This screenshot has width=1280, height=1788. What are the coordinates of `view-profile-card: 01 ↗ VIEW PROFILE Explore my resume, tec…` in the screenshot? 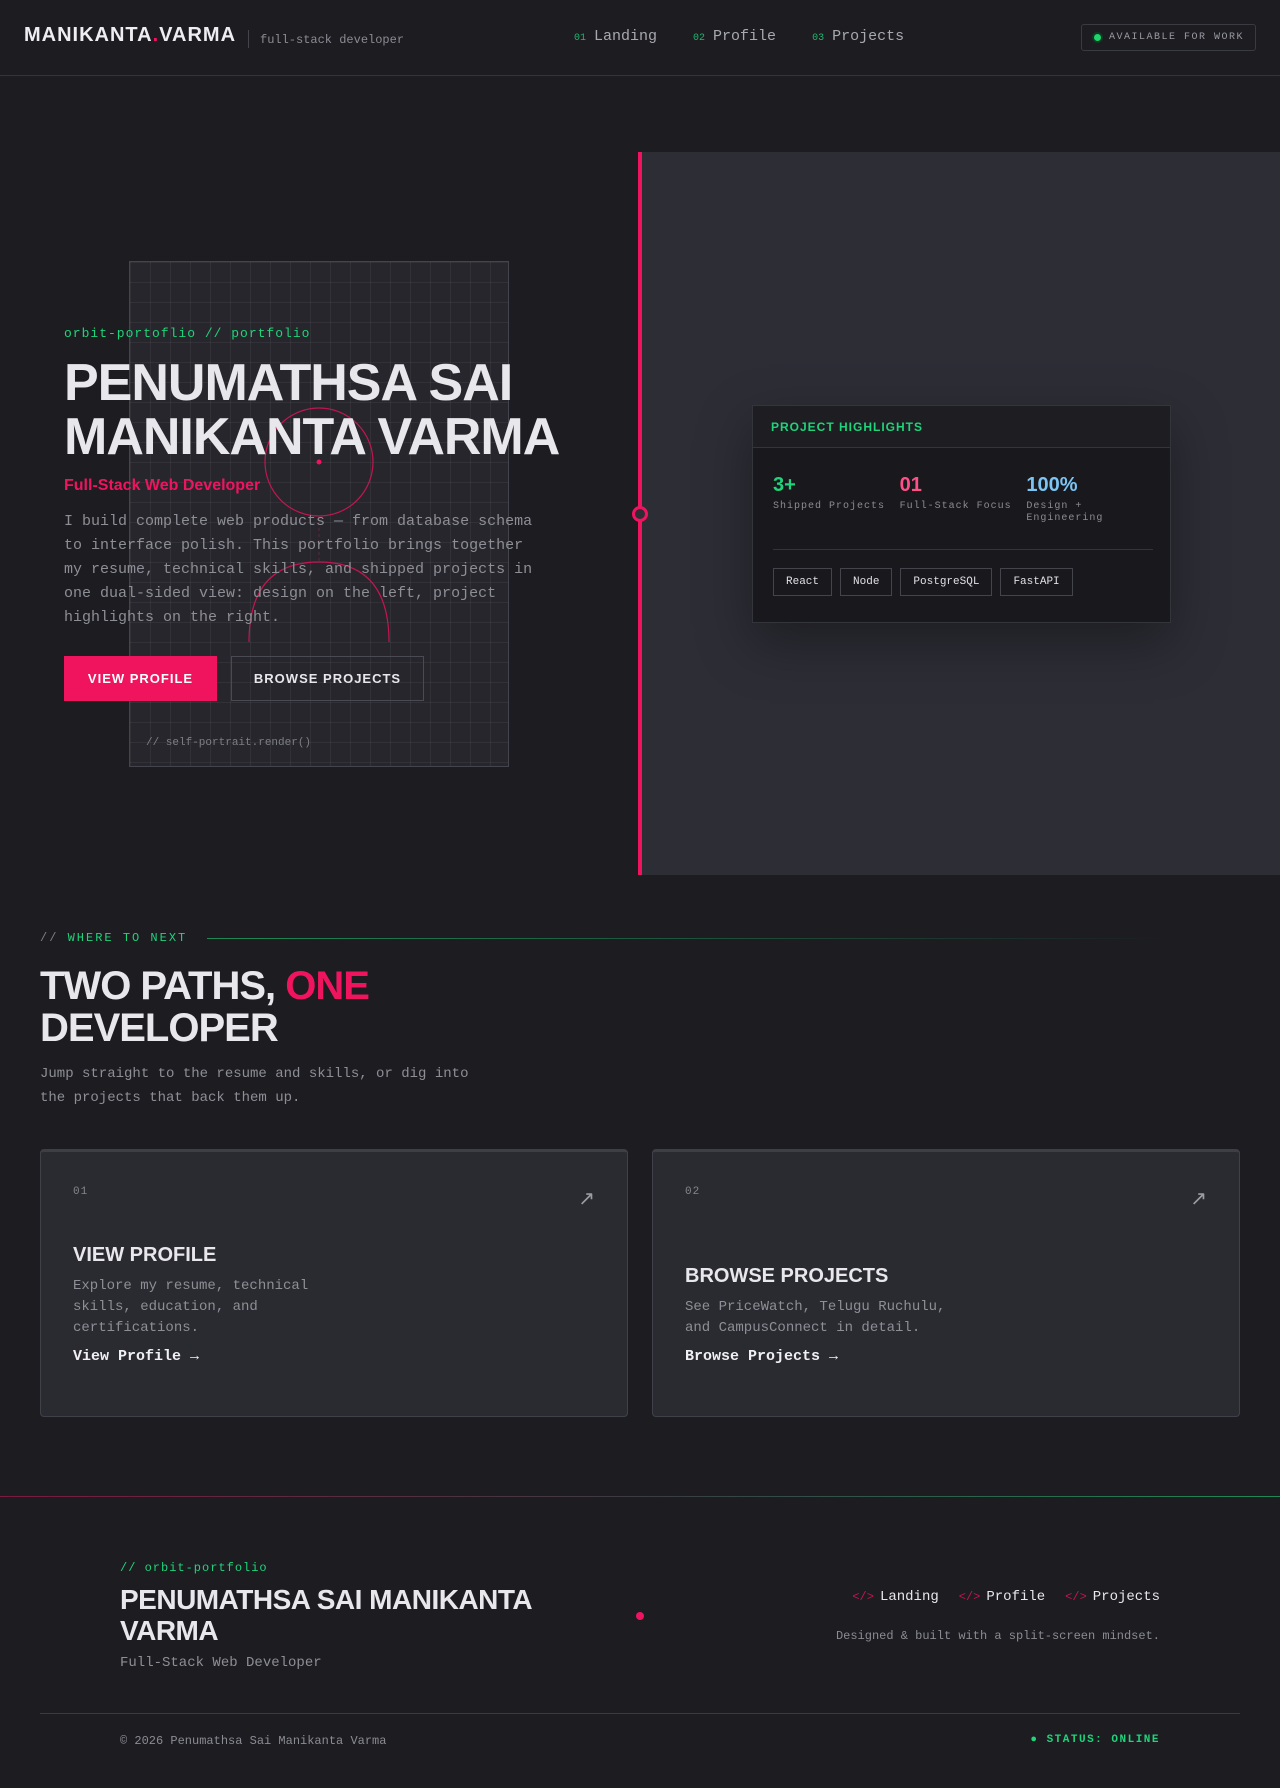 It's located at (334, 1283).